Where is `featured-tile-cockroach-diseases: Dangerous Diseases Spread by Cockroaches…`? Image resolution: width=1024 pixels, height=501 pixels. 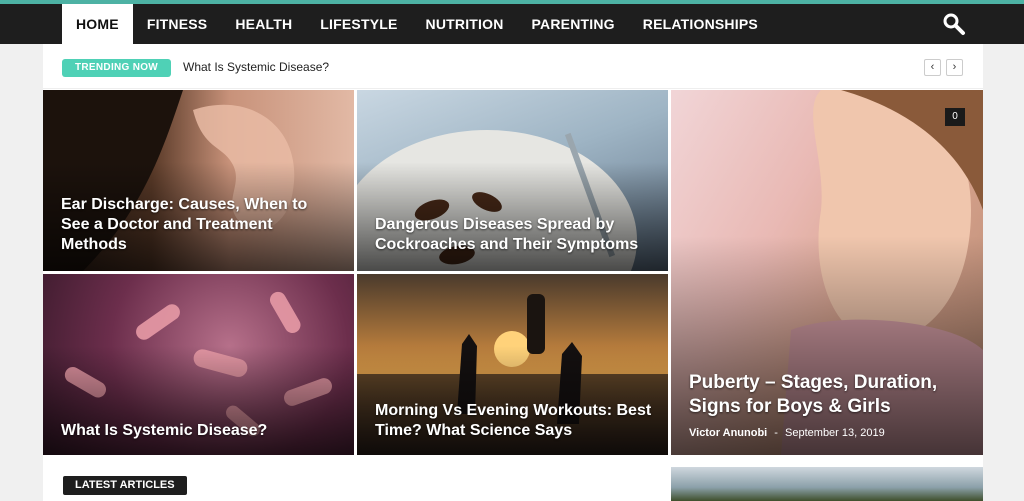 featured-tile-cockroach-diseases: Dangerous Diseases Spread by Cockroaches… is located at coordinates (512, 180).